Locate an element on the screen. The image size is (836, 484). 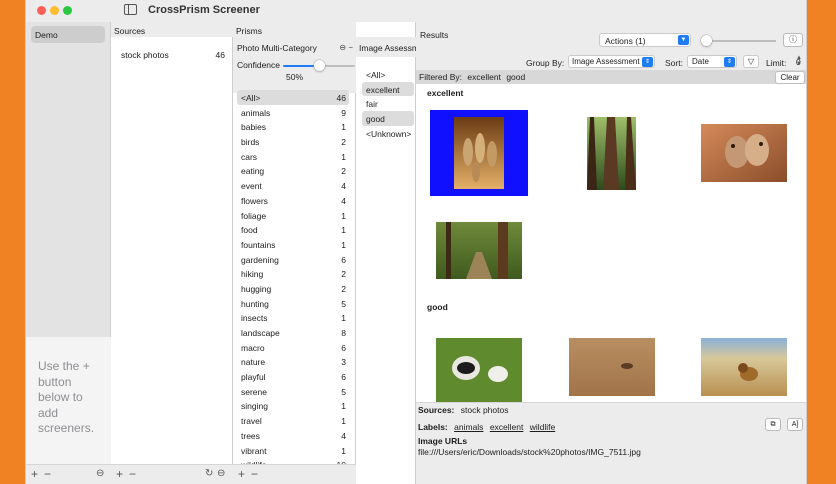
category-label: animals is located at coordinates (256, 112).